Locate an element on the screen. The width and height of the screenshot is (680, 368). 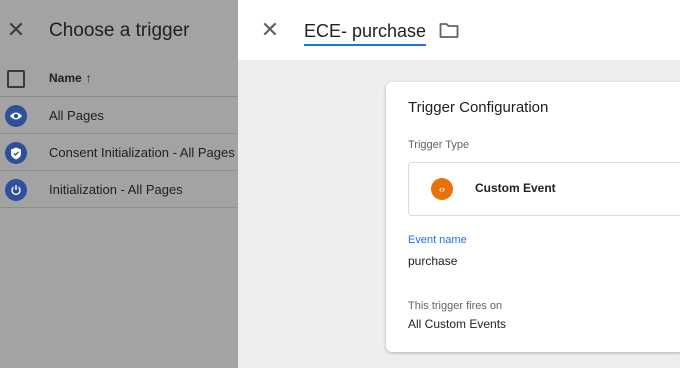
trigger-name-input is located at coordinates (365, 32).